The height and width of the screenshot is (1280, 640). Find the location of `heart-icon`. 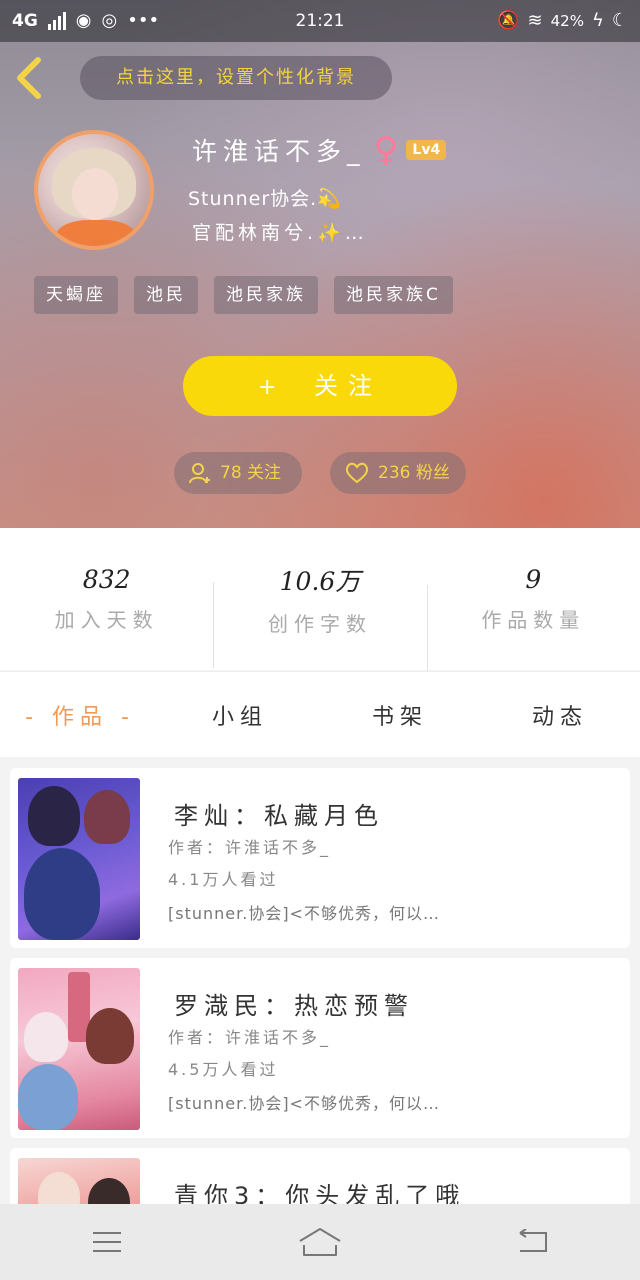

heart-icon is located at coordinates (357, 473).